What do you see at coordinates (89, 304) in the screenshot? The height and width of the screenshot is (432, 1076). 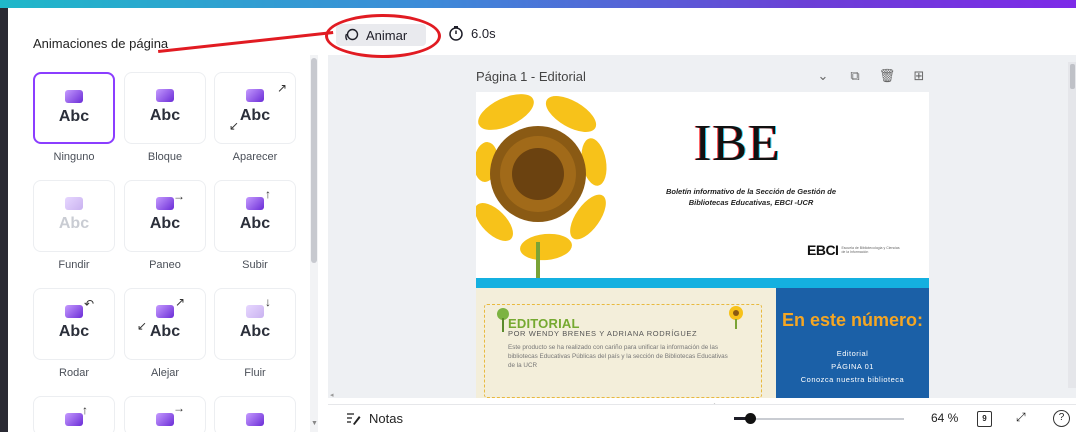 I see `rotate-icon: ↶` at bounding box center [89, 304].